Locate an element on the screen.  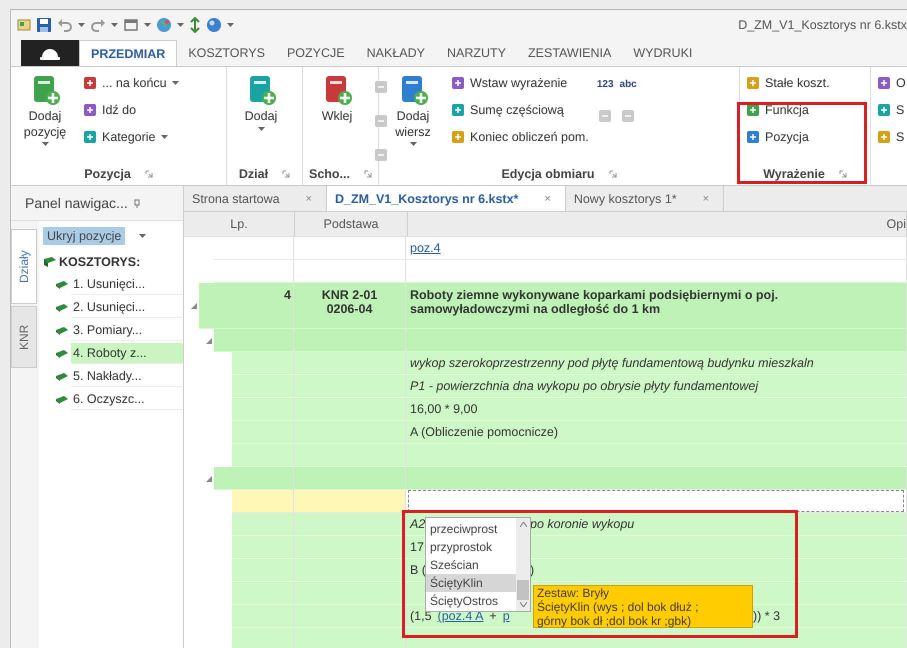
ribbon-button: Funkcja is located at coordinates (788, 110).